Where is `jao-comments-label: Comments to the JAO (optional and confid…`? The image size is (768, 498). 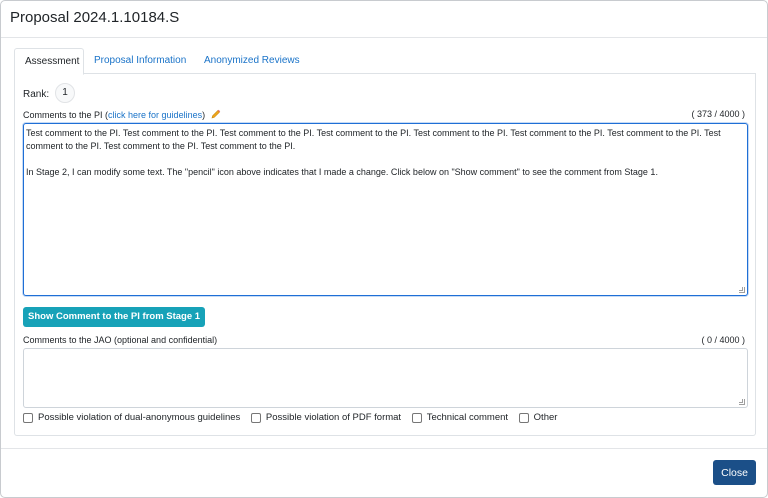
jao-comments-label: Comments to the JAO (optional and confid… is located at coordinates (120, 340).